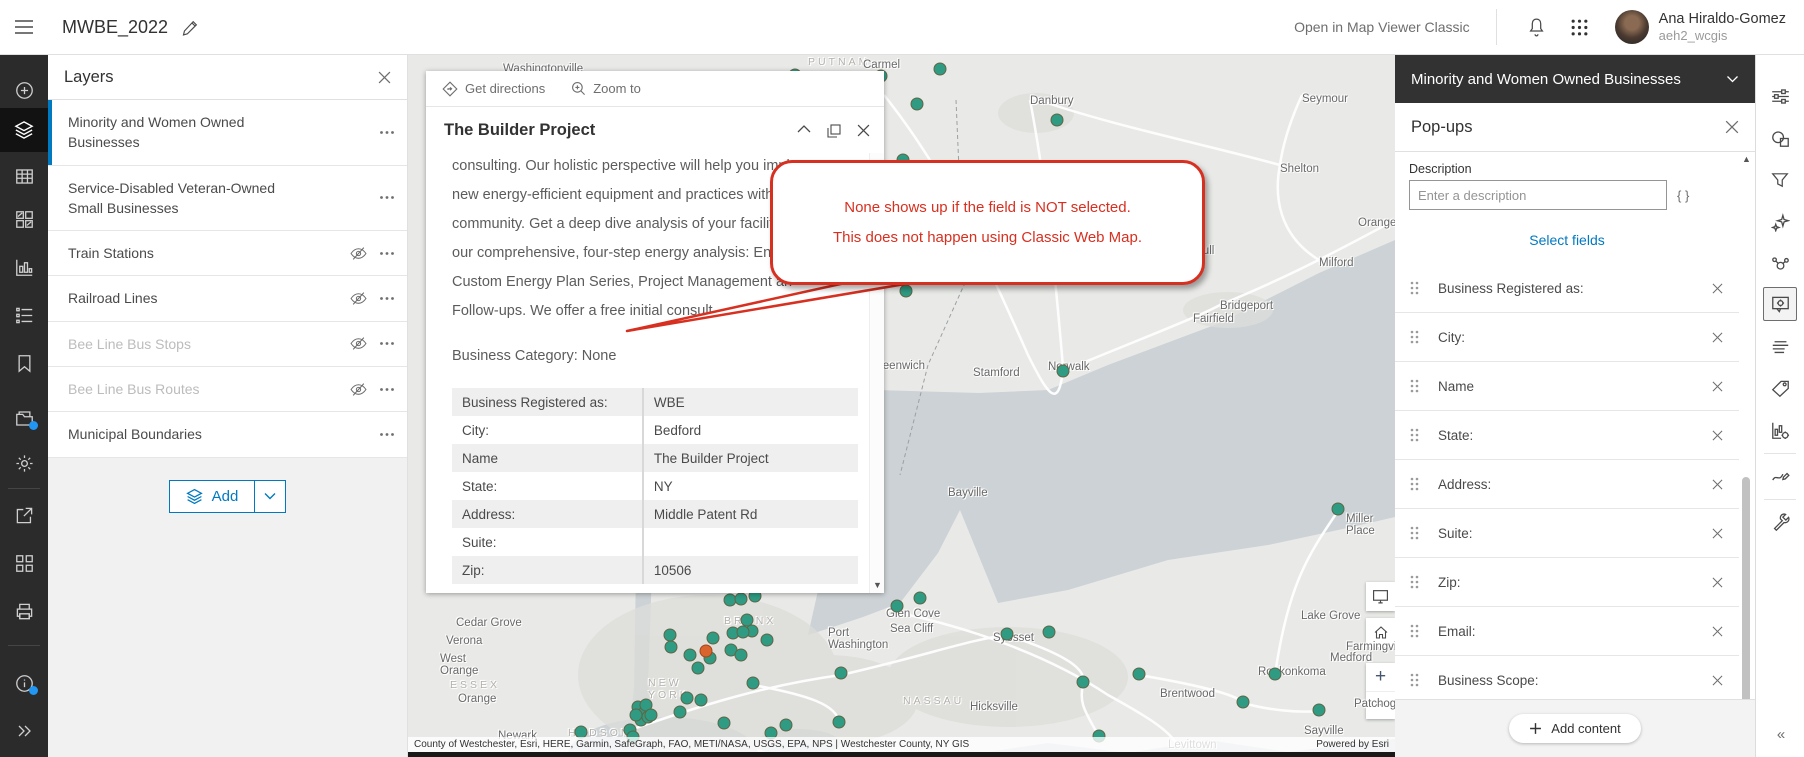 The image size is (1804, 757). I want to click on popup-field-row: Email:, so click(1567, 631).